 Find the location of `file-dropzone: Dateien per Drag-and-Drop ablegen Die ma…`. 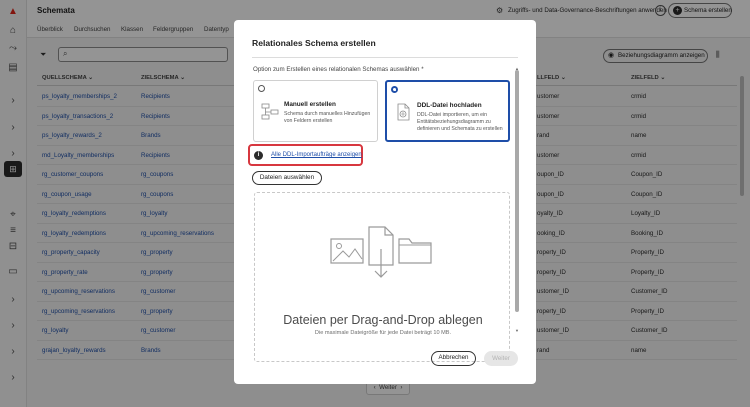

file-dropzone: Dateien per Drag-and-Drop ablegen Die ma… is located at coordinates (382, 277).